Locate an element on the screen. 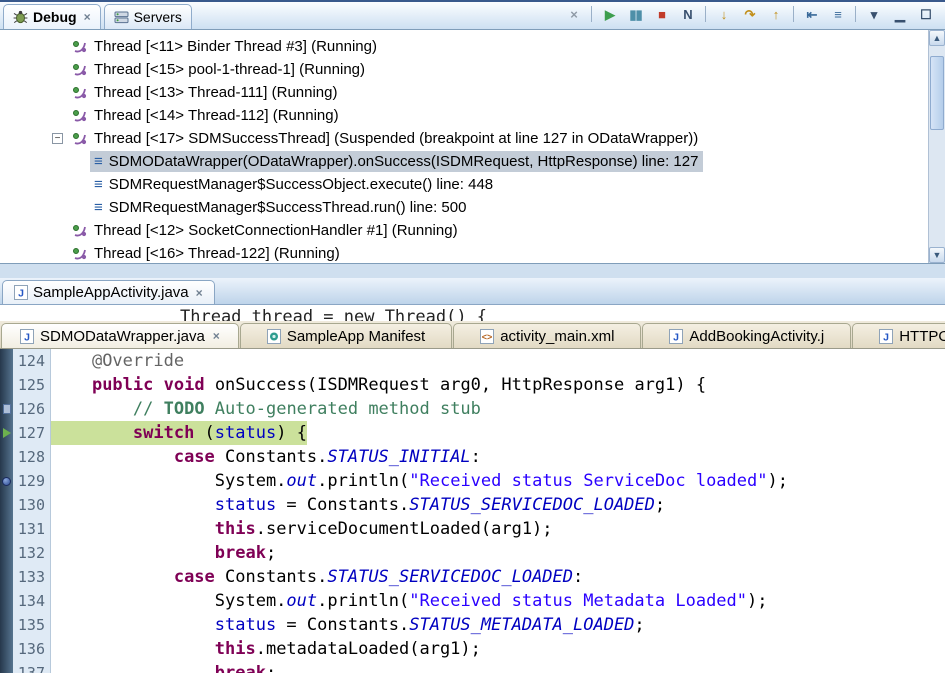  thread-item: Thread [<11> Binder Thread #3] (Running) is located at coordinates (464, 46).